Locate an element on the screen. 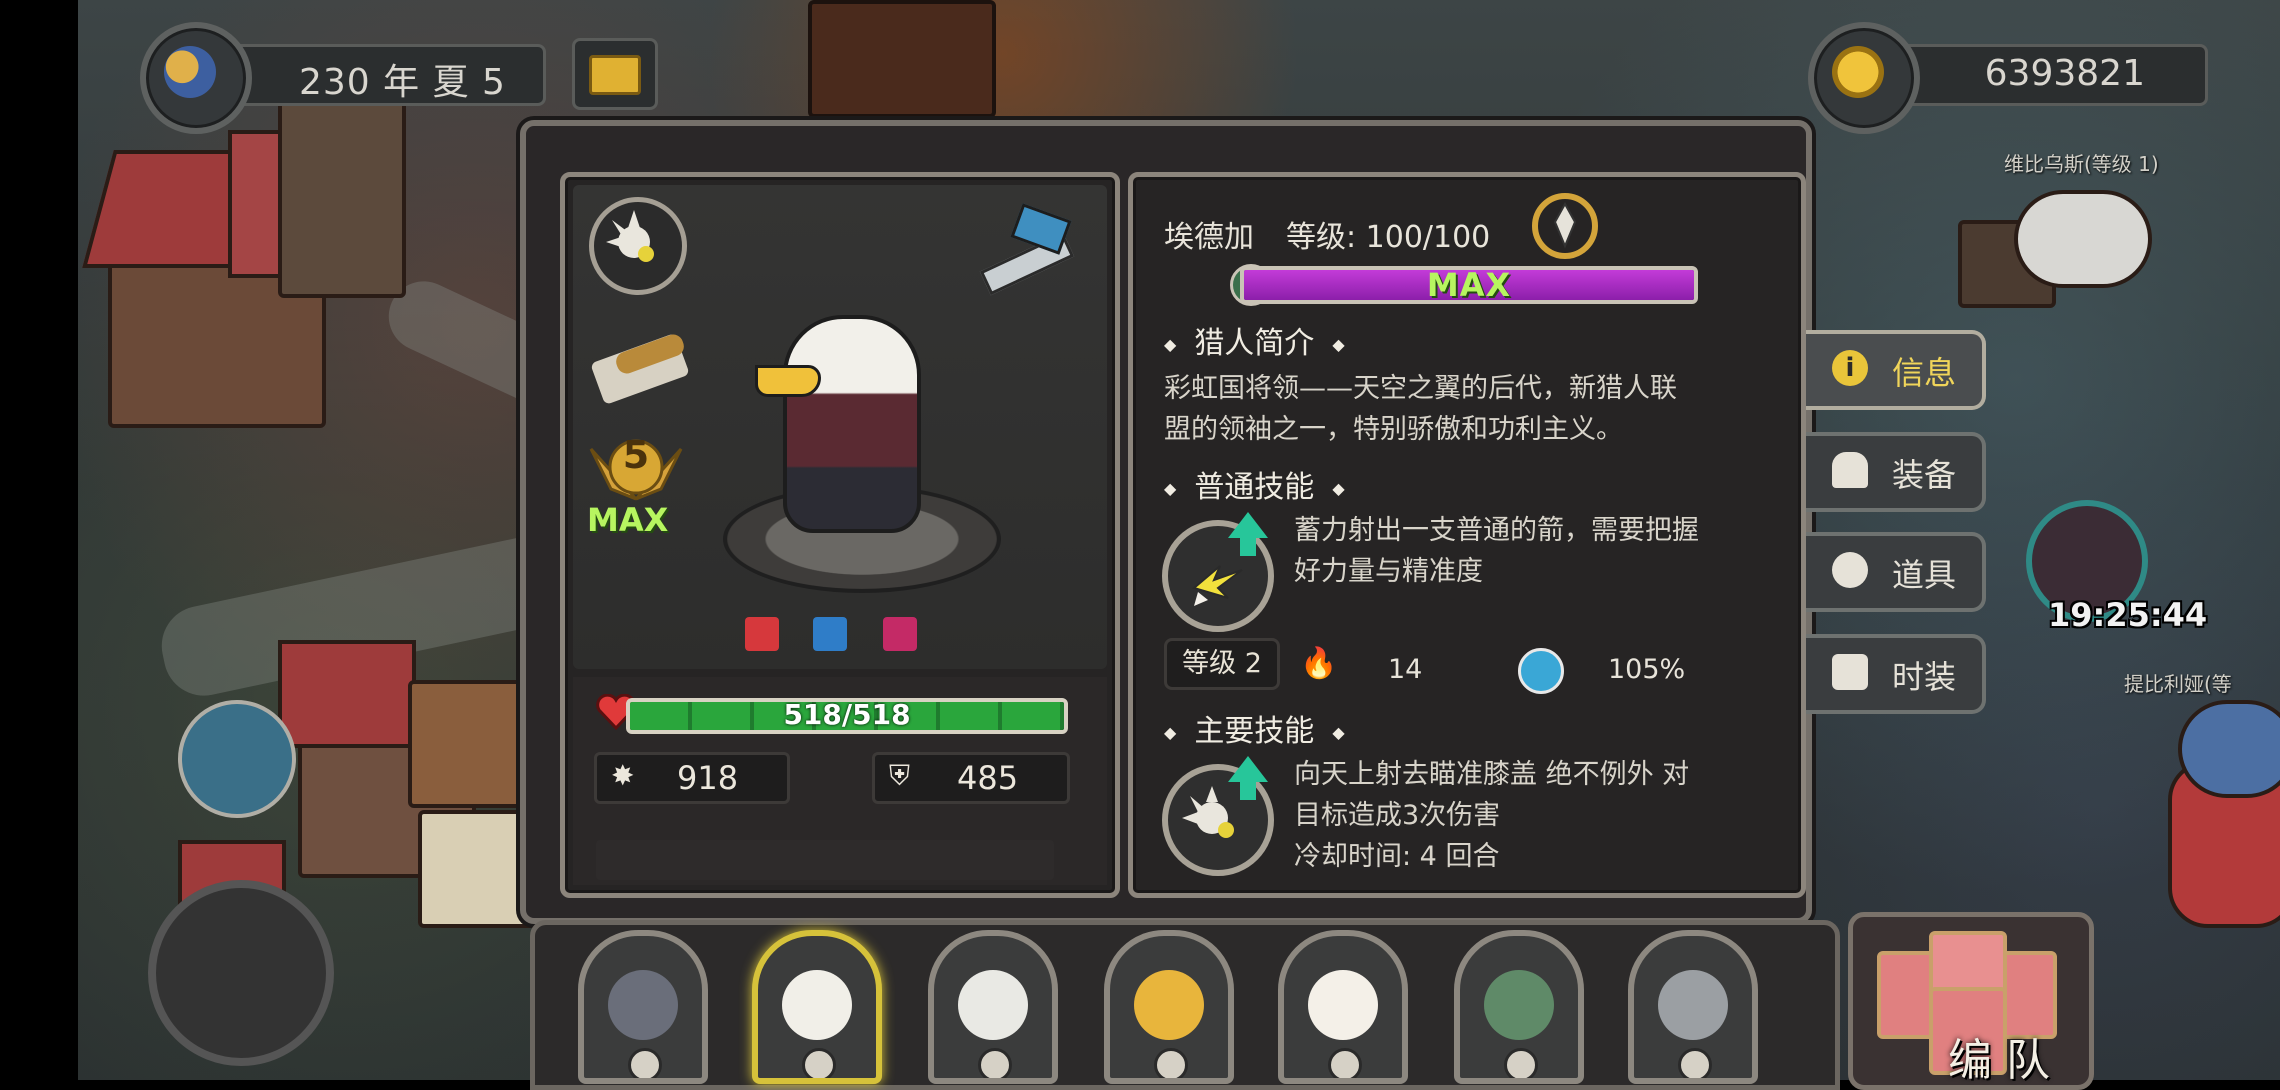 This screenshot has width=2280, height=1090. crossbow-weapon-icon is located at coordinates (1025, 252).